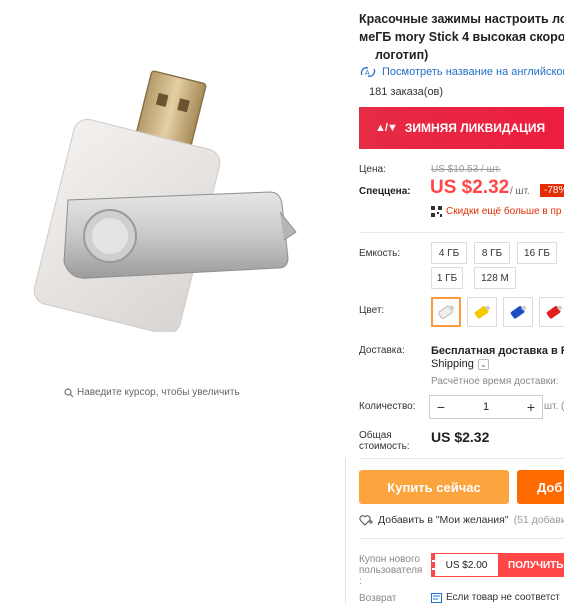 The height and width of the screenshot is (604, 564). Describe the element at coordinates (384, 446) in the screenshot. I see `total-label-line-2: стоимость:` at that location.